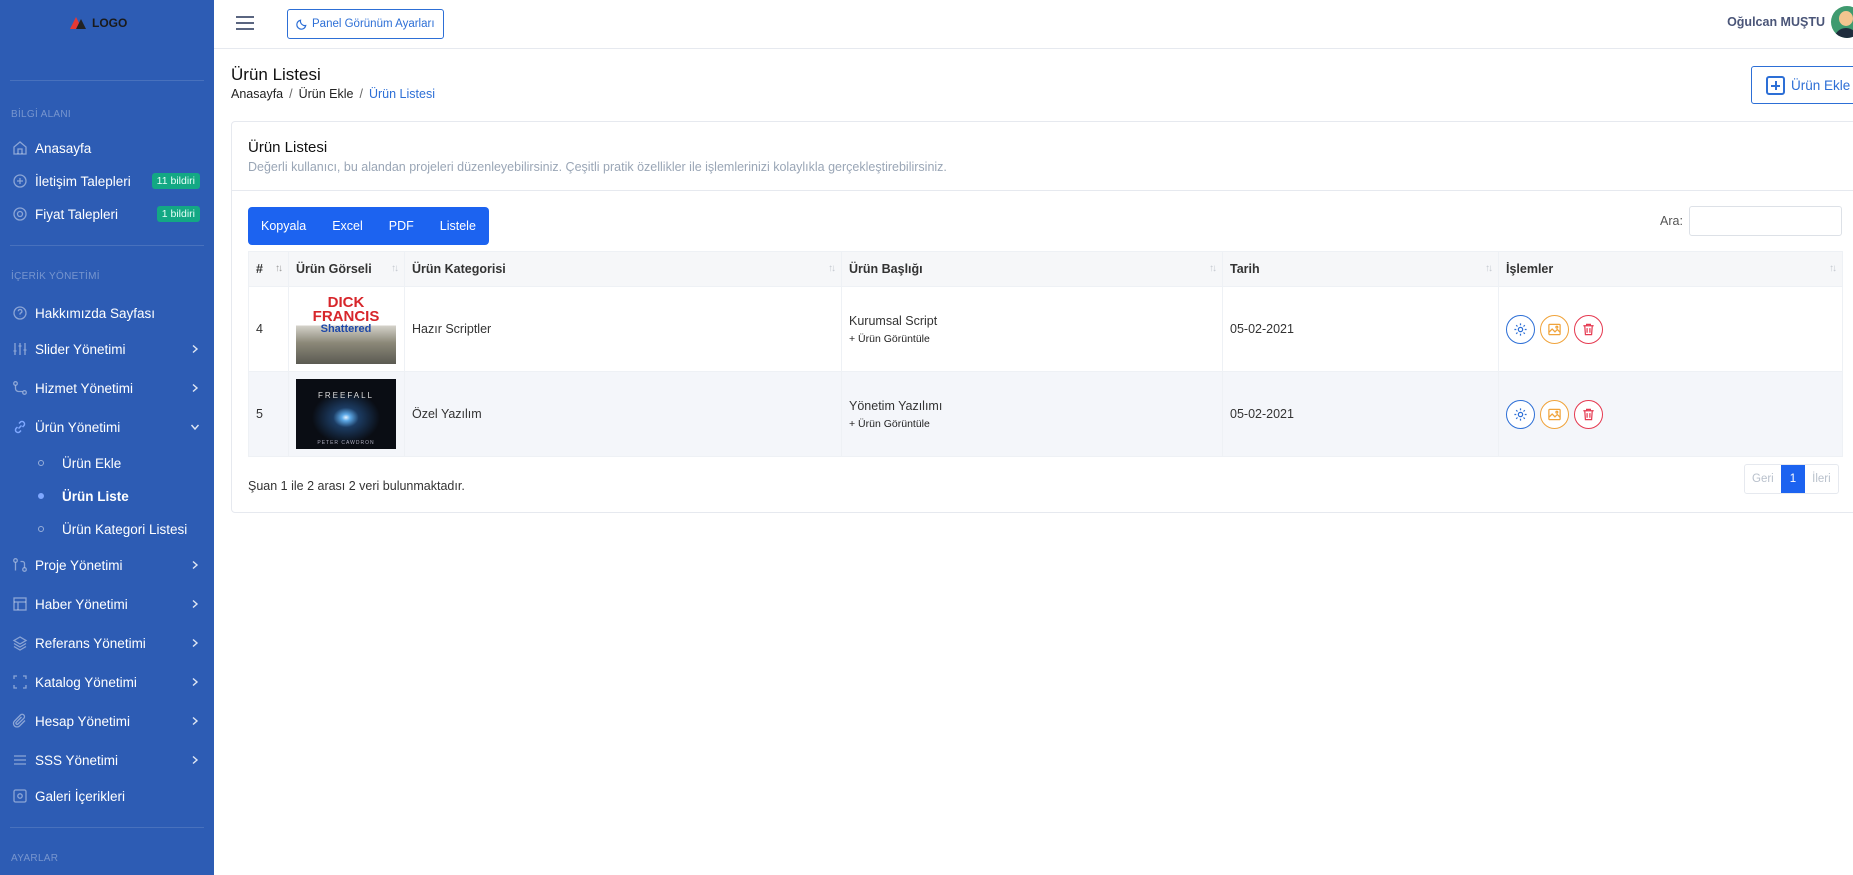 The height and width of the screenshot is (875, 1853). I want to click on plus-square-icon, so click(1775, 85).